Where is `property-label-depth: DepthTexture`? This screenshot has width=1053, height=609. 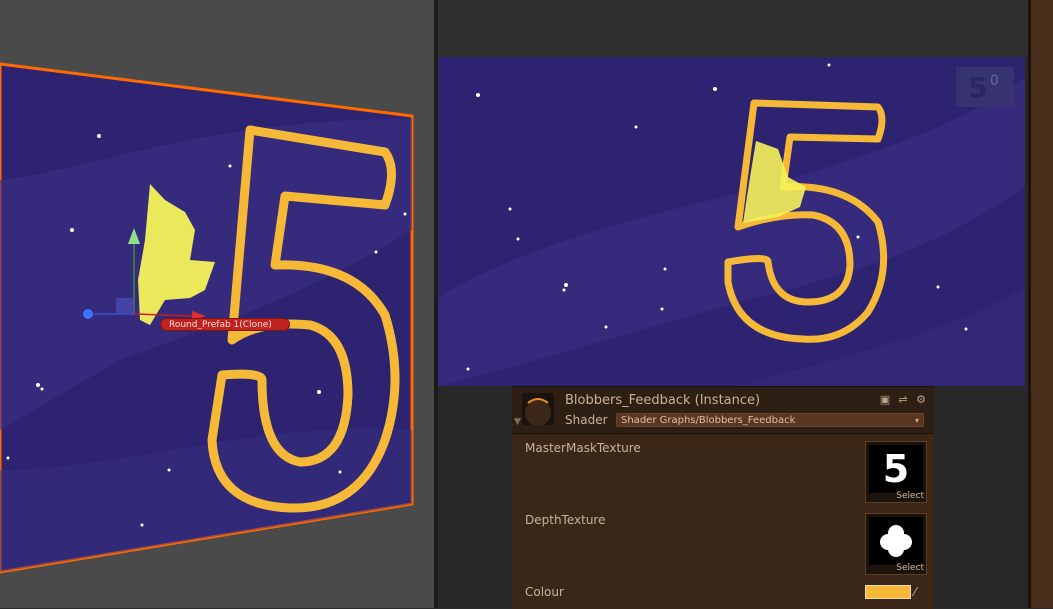
property-label-depth: DepthTexture is located at coordinates (565, 520).